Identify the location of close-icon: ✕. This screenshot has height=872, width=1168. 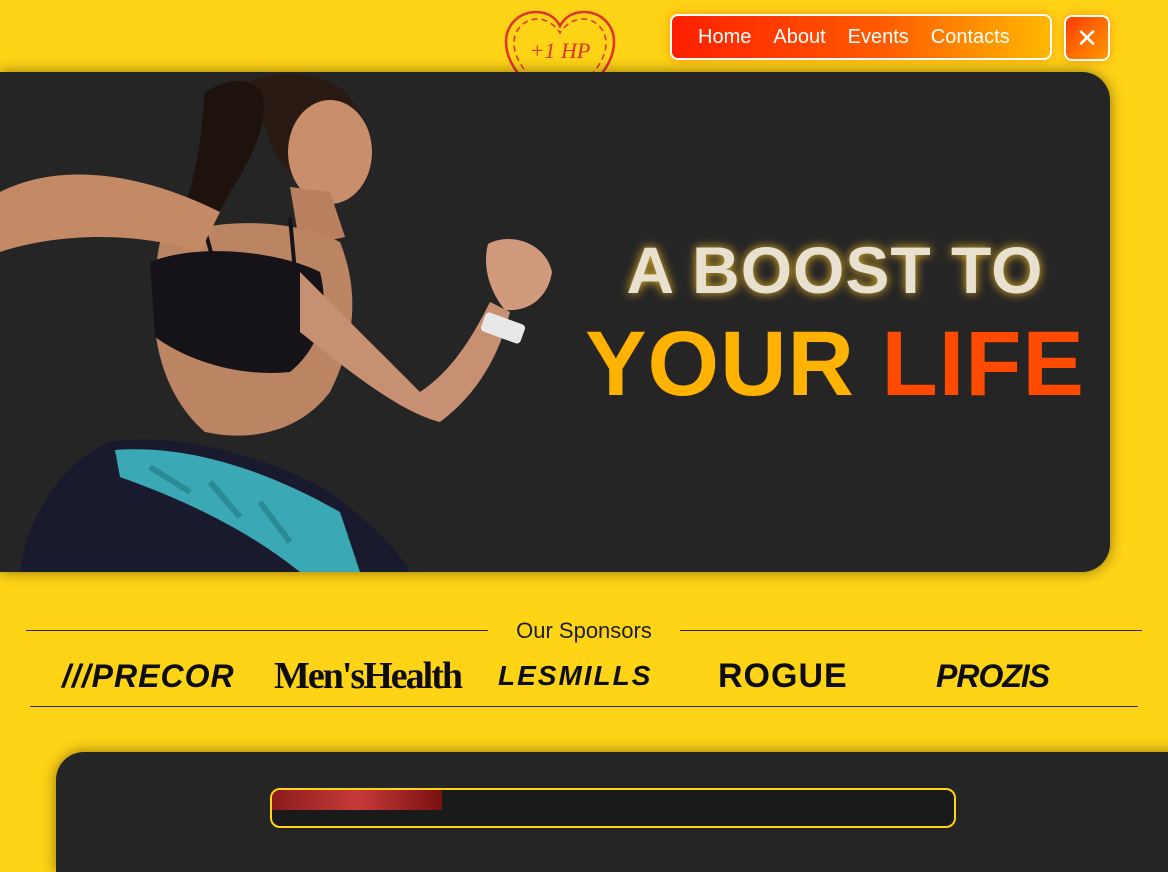
(1087, 37).